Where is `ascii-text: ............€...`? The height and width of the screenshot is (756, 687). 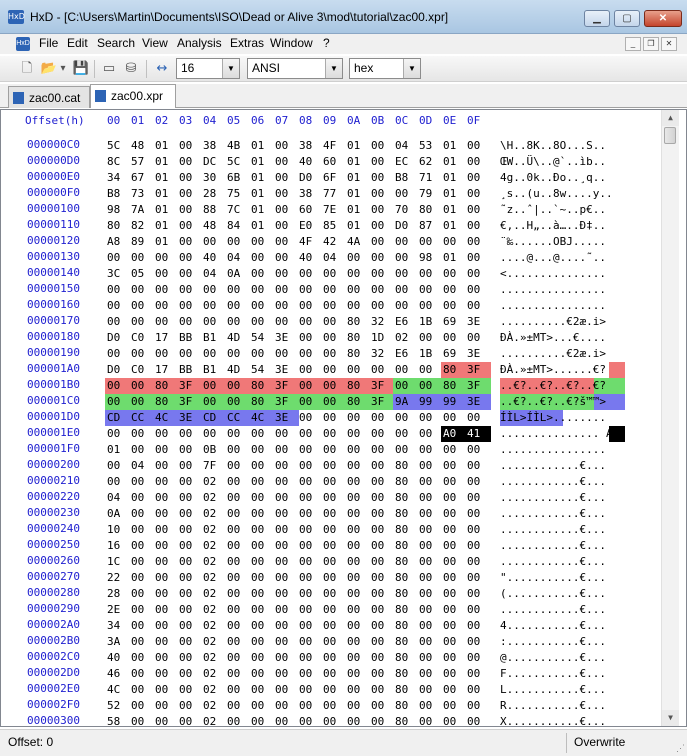 ascii-text: ............€... is located at coordinates (566, 610).